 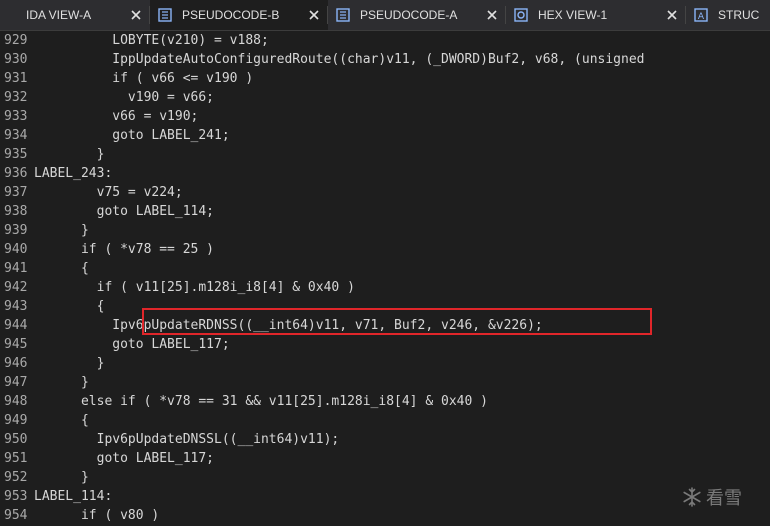 What do you see at coordinates (385, 154) in the screenshot?
I see `code-line: 935 }` at bounding box center [385, 154].